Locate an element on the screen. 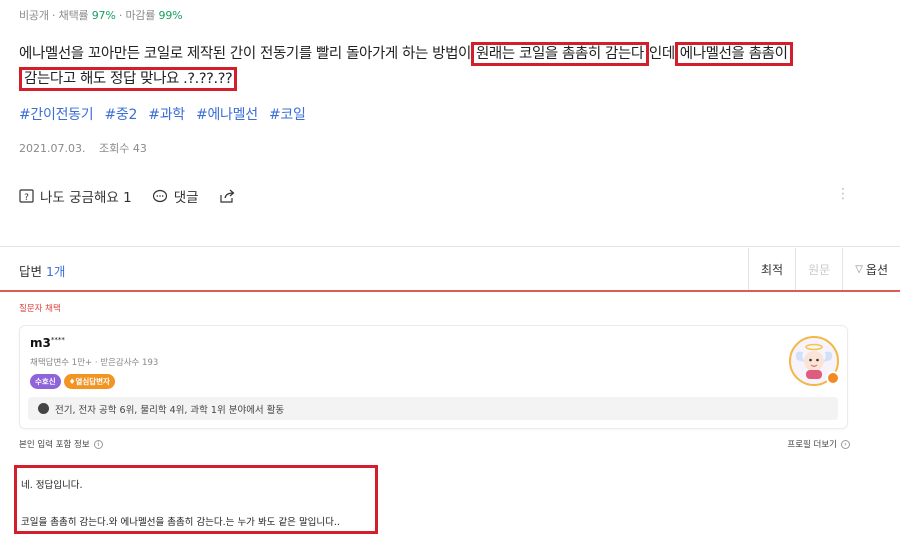 Image resolution: width=900 pixels, height=538 pixels. question-box-icon: ? is located at coordinates (26, 195).